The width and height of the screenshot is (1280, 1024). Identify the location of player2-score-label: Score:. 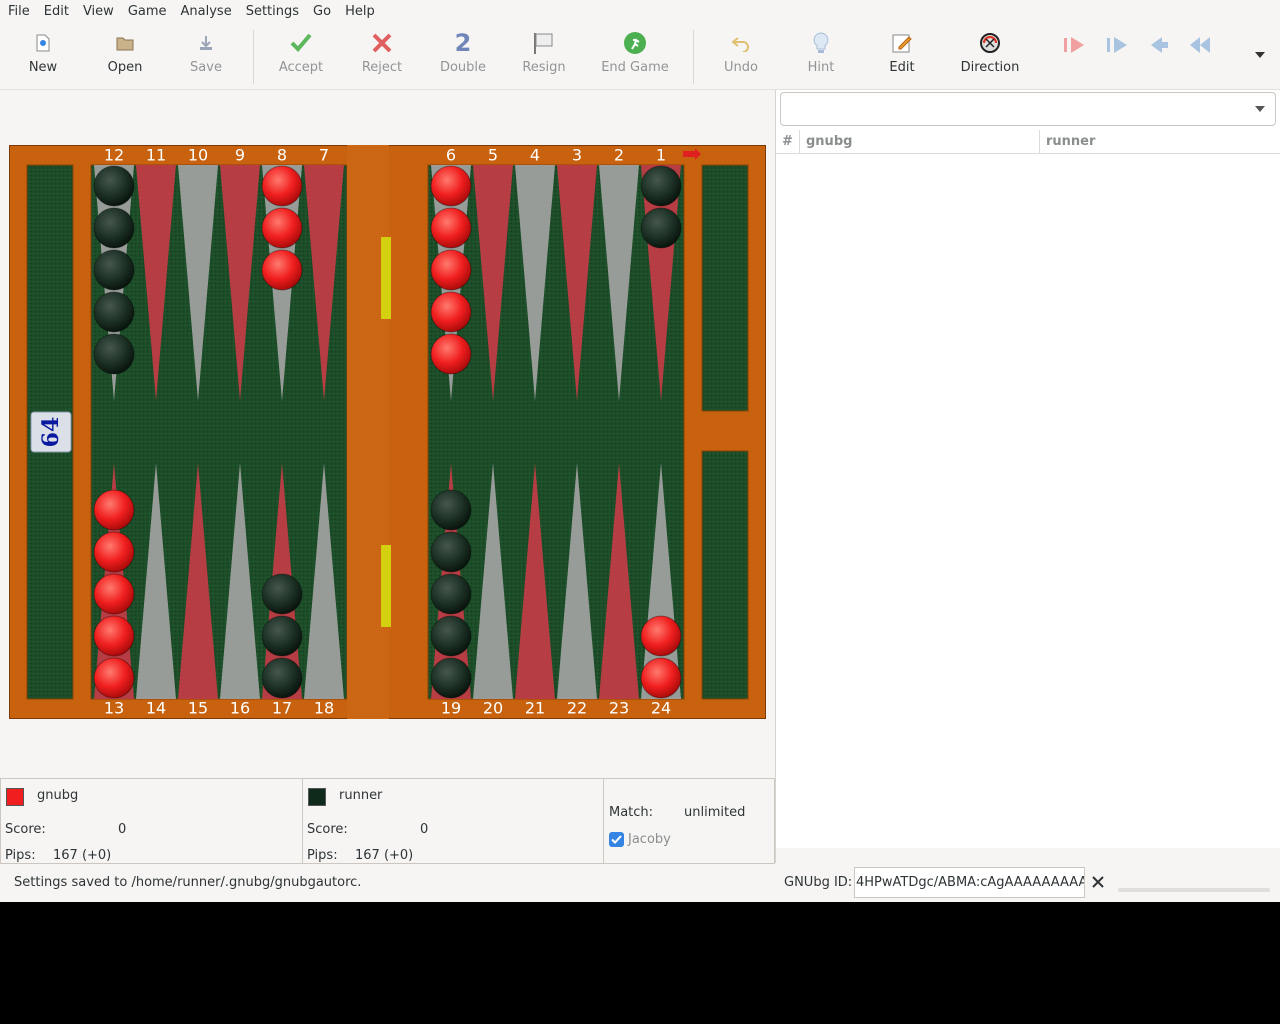
(327, 829).